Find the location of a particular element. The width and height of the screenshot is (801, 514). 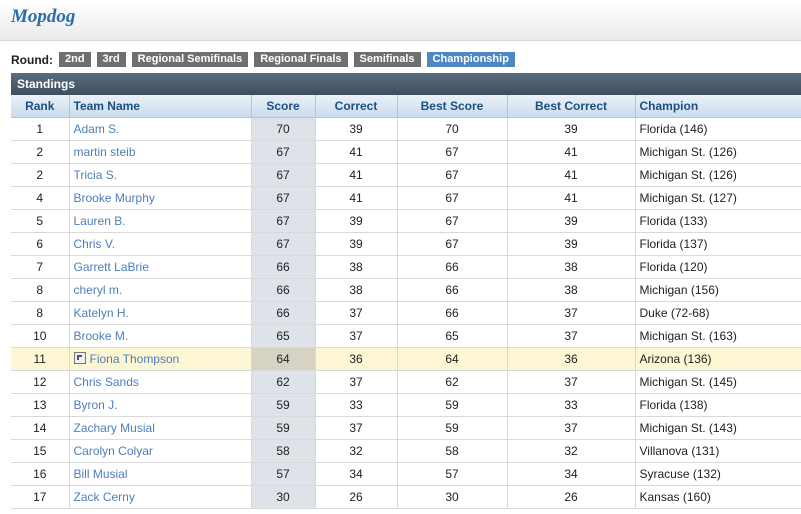

table-row: 12 Chris Sands 62 37 62 37 Michigan St. (145) is located at coordinates (406, 382).